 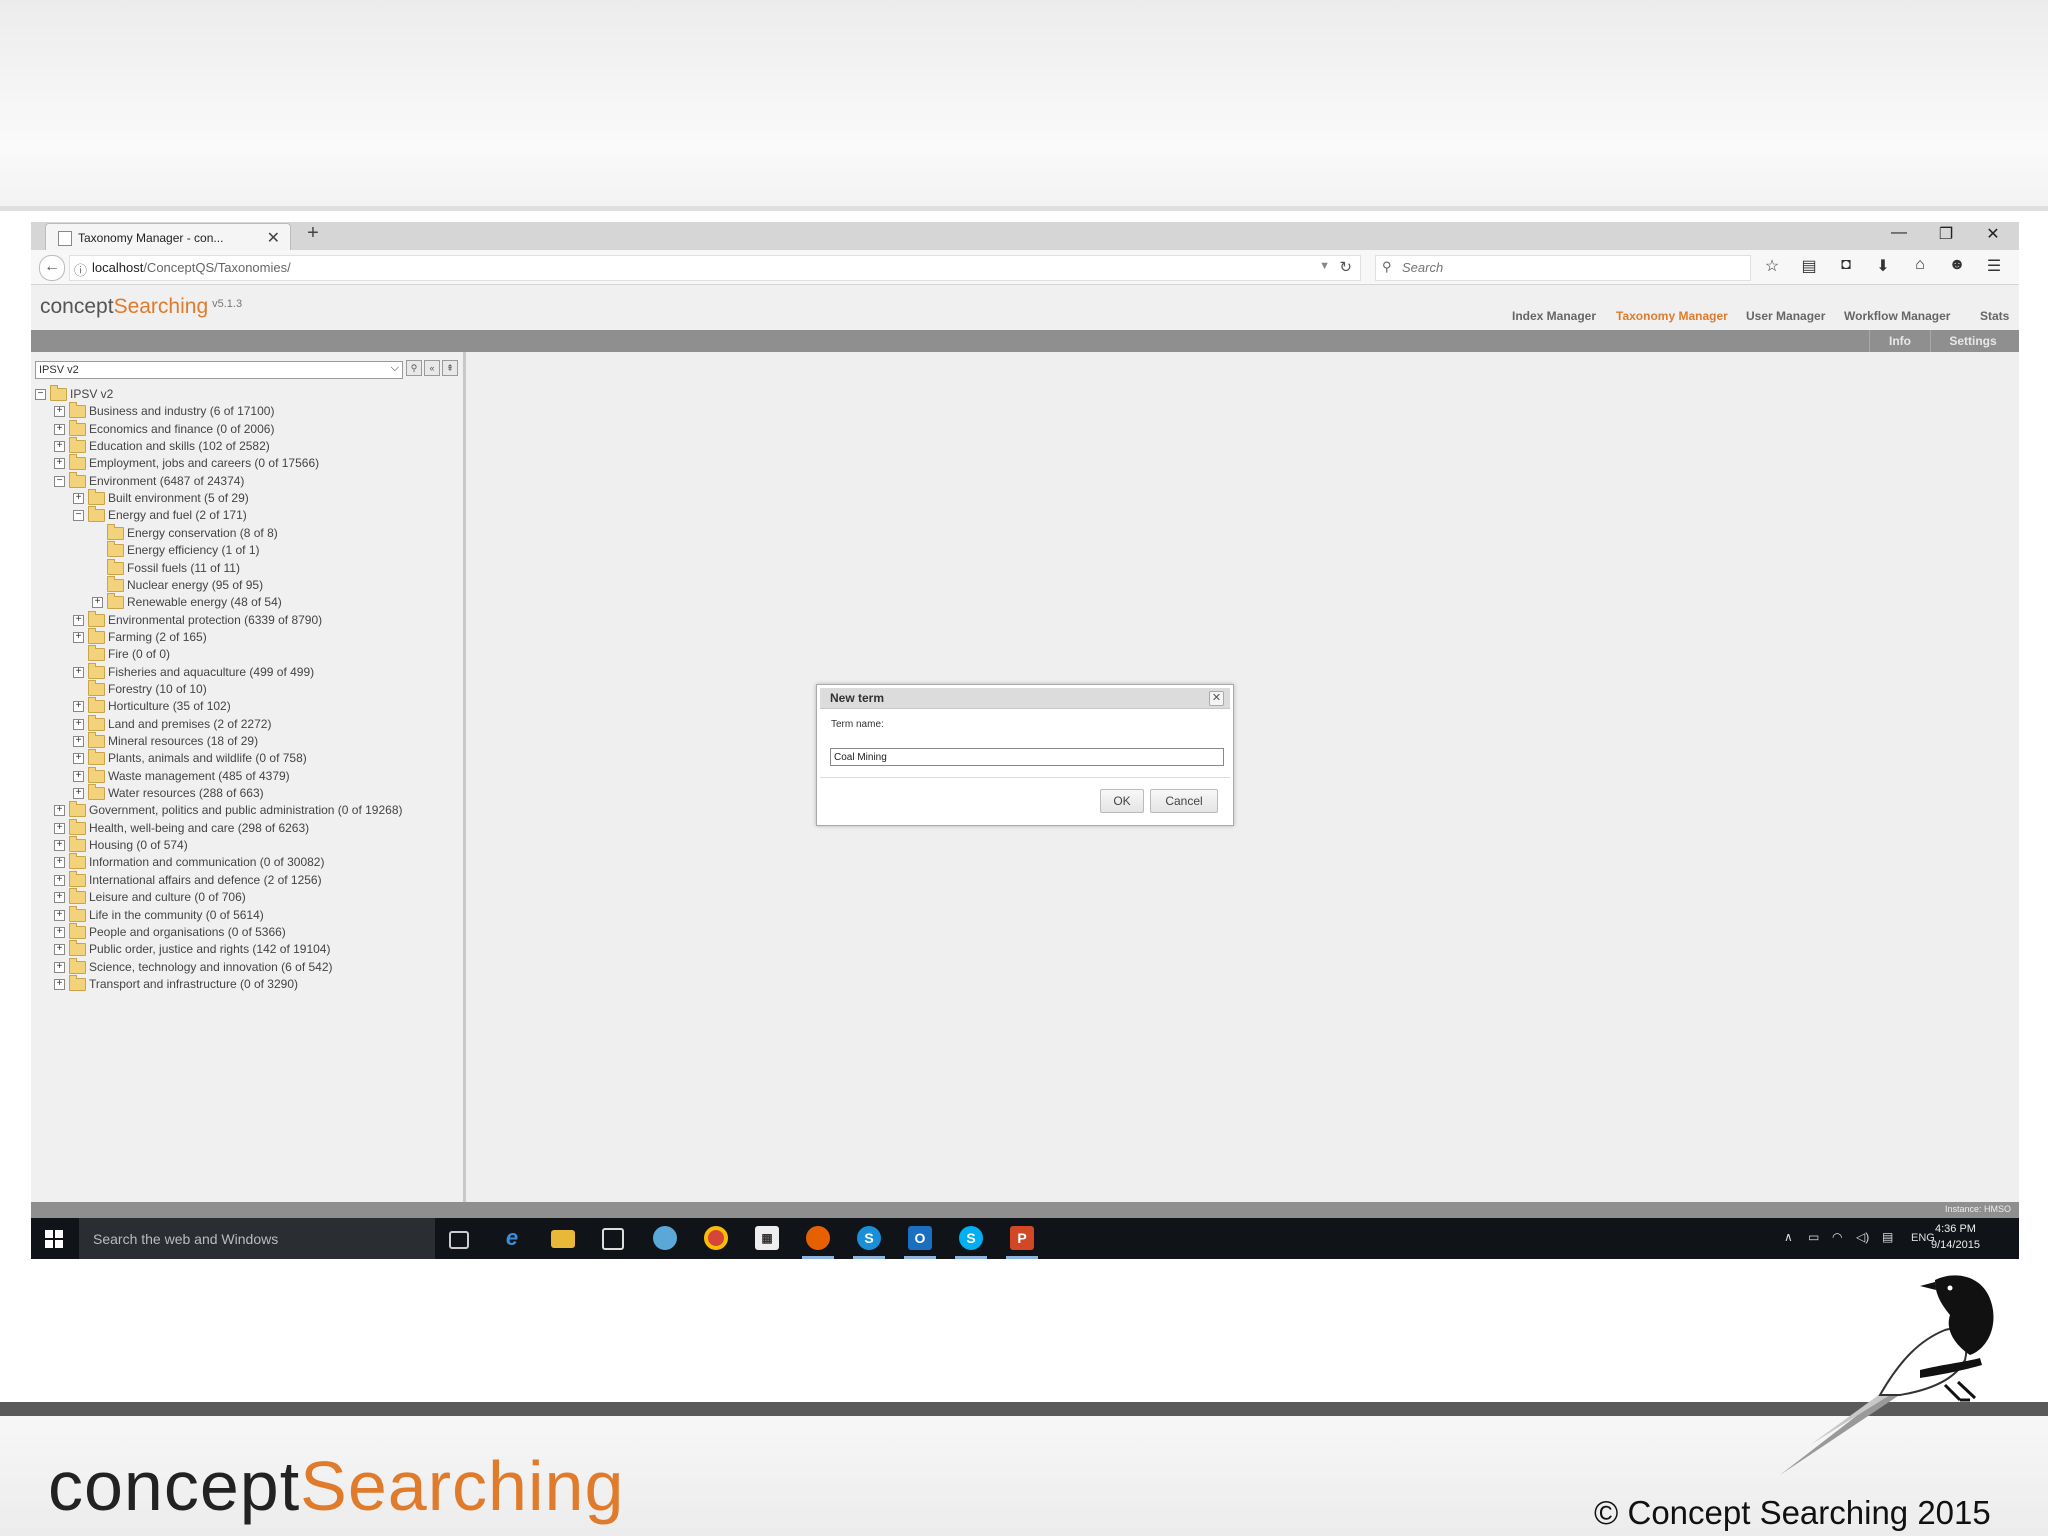 What do you see at coordinates (273, 238) in the screenshot?
I see `close-tab-icon: ✕` at bounding box center [273, 238].